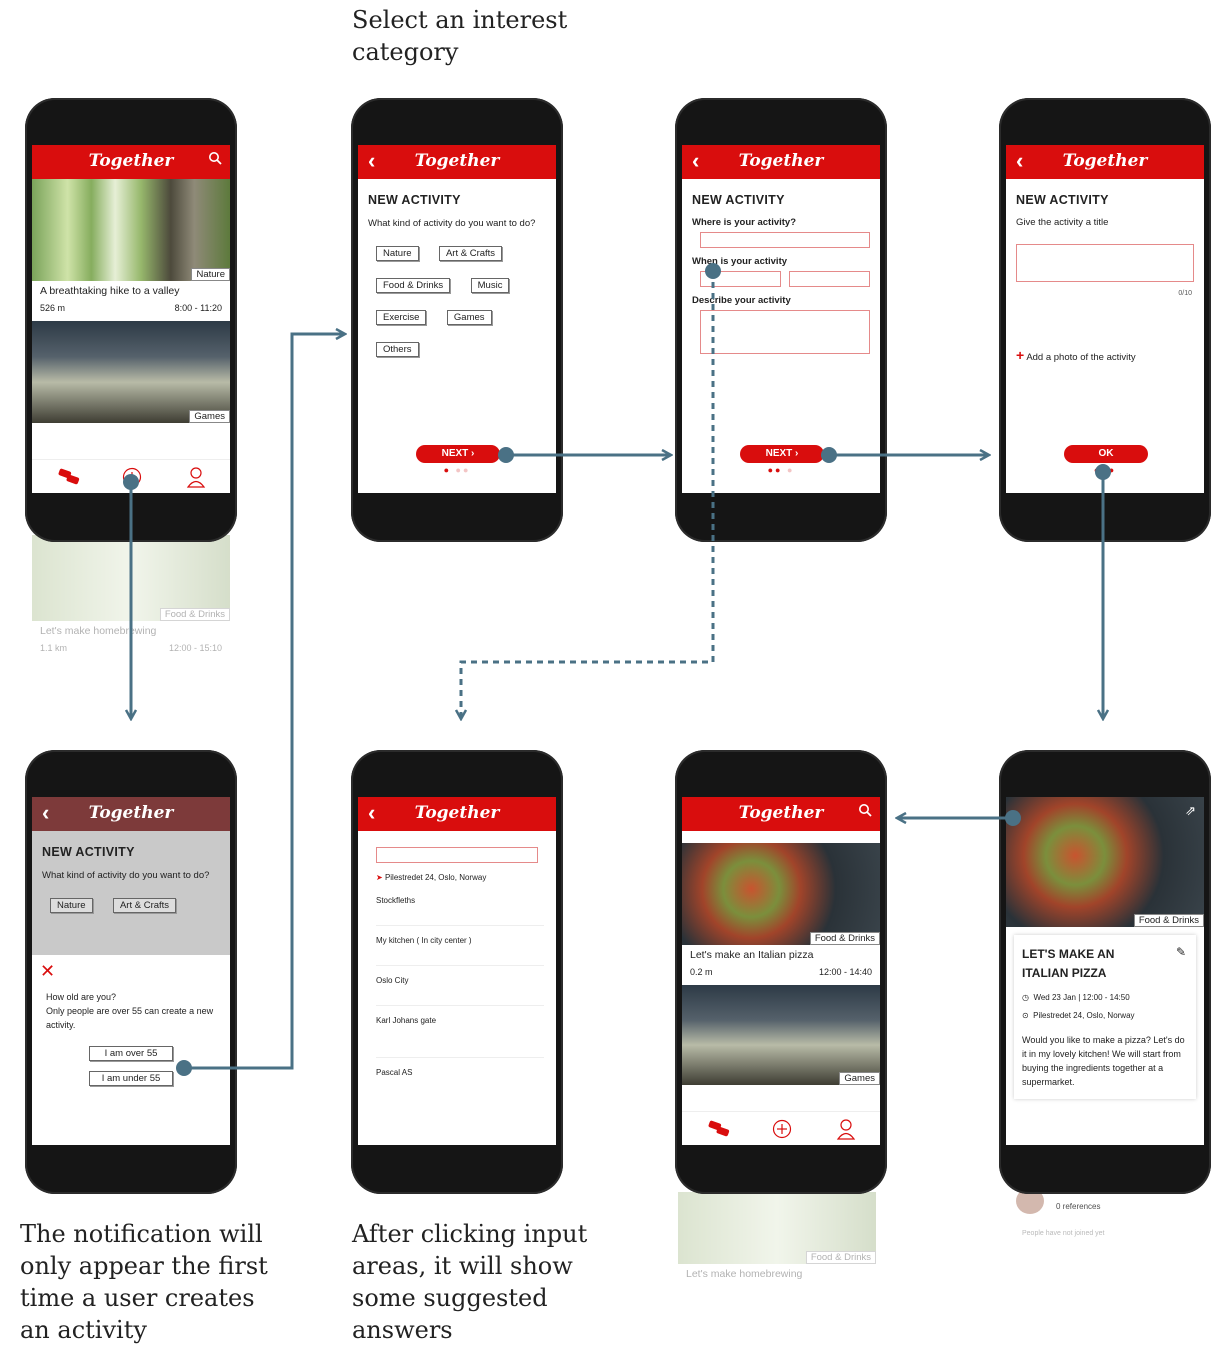 The width and height of the screenshot is (1223, 1349). I want to click on suggestion-label: My kitchen ( In city center ), so click(424, 940).